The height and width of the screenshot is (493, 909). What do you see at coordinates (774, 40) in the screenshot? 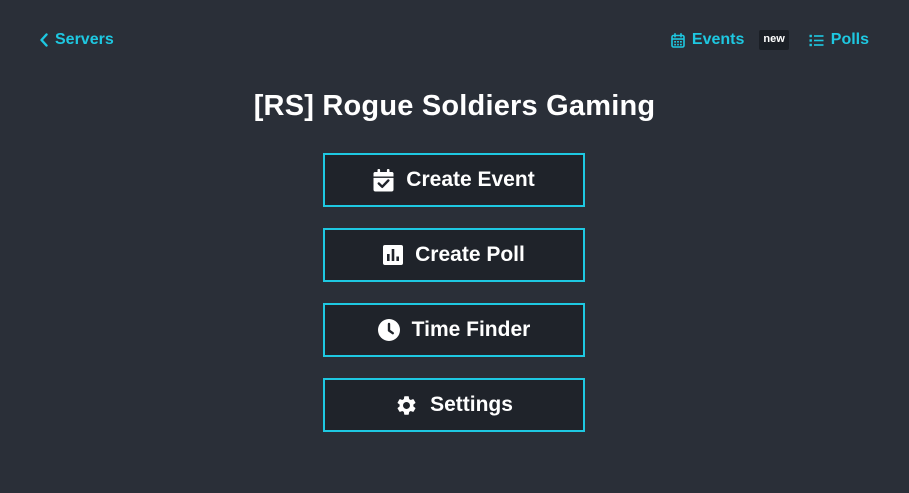
I see `new-badge: new` at bounding box center [774, 40].